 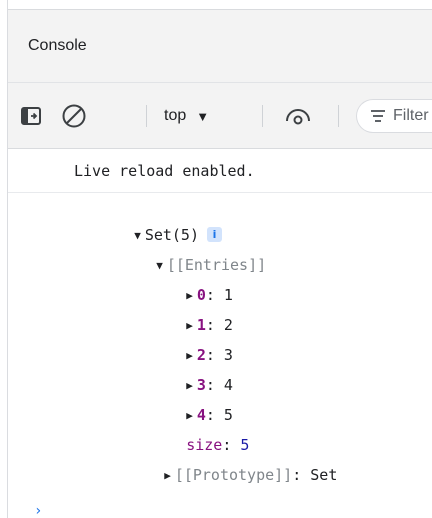 I want to click on top-strip, so click(x=220, y=5).